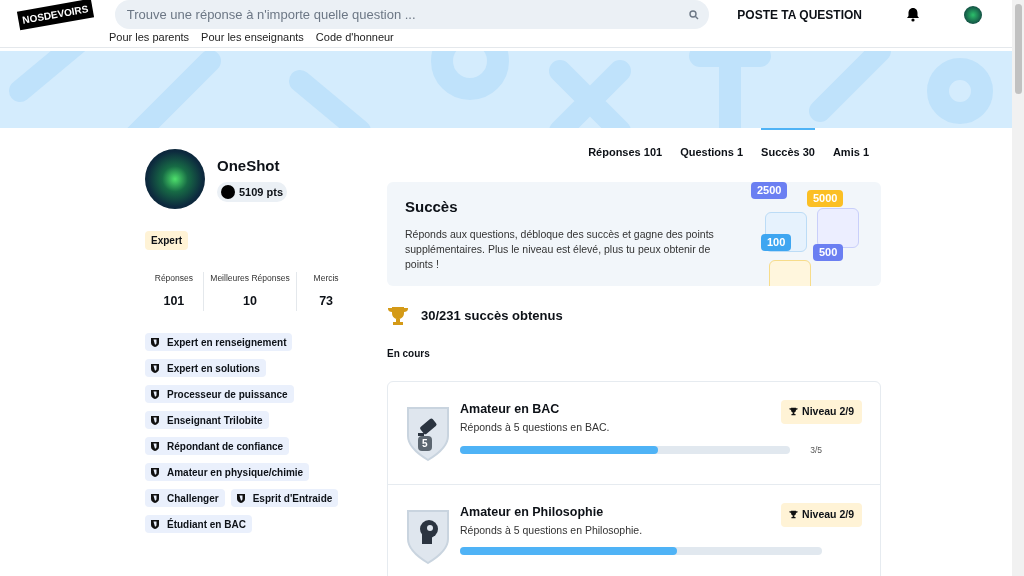  Describe the element at coordinates (149, 37) in the screenshot. I see `nav-link: Pour les parents` at that location.